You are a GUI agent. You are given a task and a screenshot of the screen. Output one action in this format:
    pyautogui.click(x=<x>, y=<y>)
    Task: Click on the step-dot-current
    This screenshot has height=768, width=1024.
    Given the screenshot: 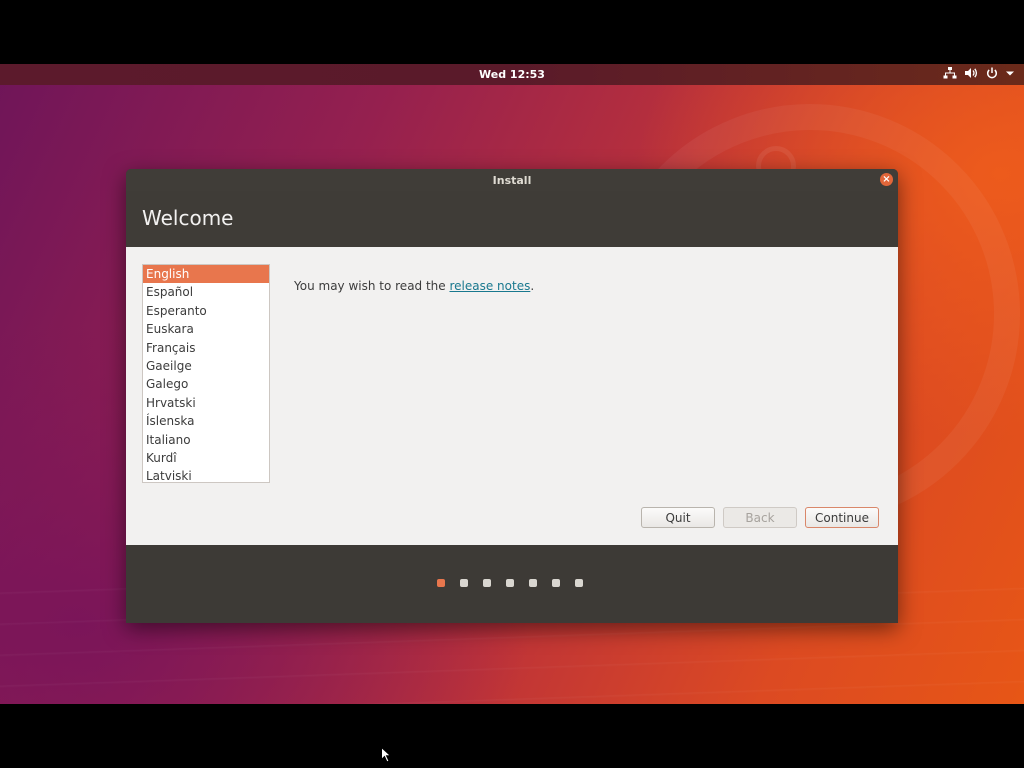 What is the action you would take?
    pyautogui.click(x=441, y=583)
    